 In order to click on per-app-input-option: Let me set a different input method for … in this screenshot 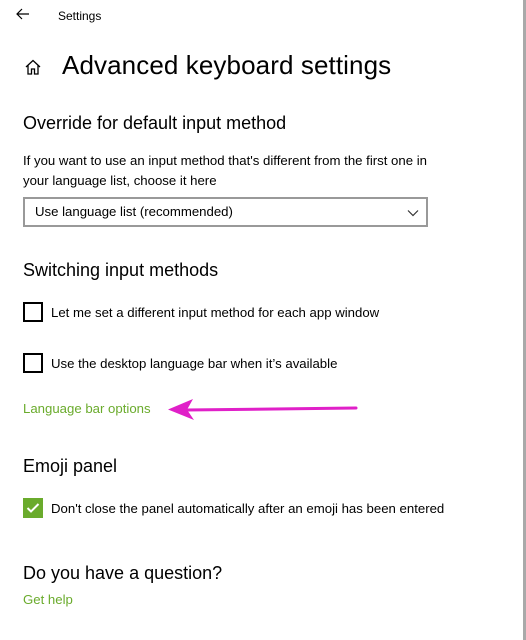, I will do `click(201, 312)`.